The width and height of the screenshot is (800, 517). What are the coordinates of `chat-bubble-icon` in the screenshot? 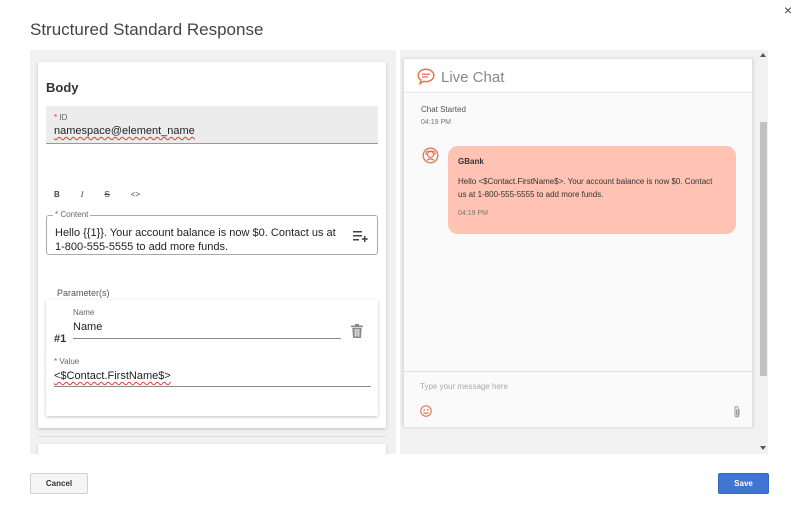 It's located at (426, 76).